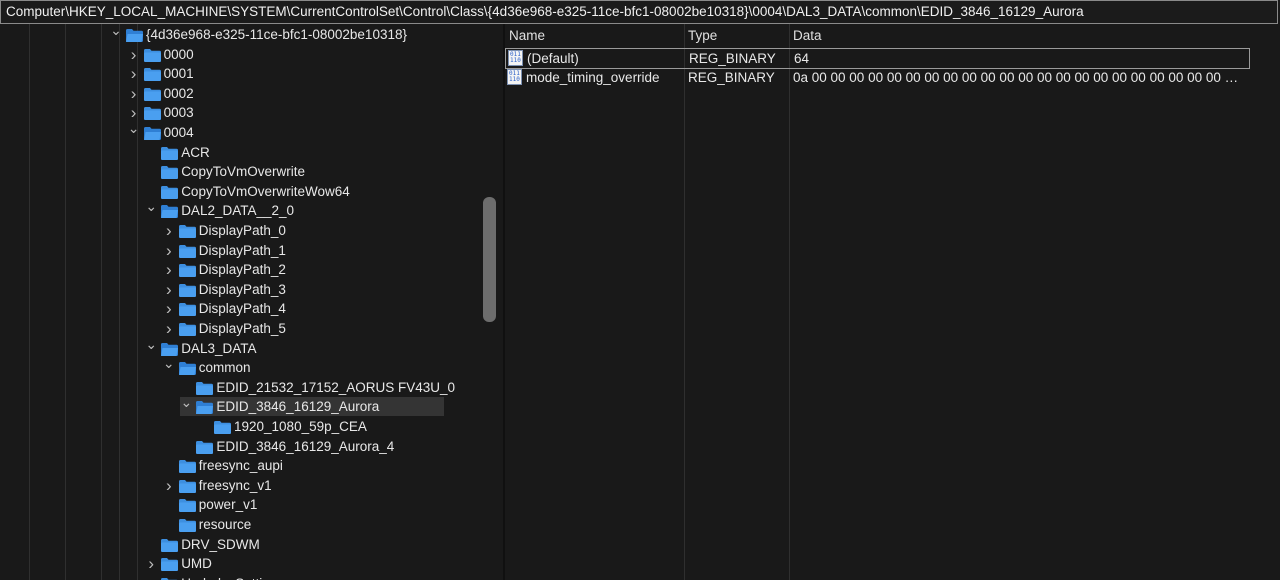 Image resolution: width=1280 pixels, height=580 pixels. I want to click on tree-node: ⌄ EDID_3846_16129_Aurora, so click(312, 406).